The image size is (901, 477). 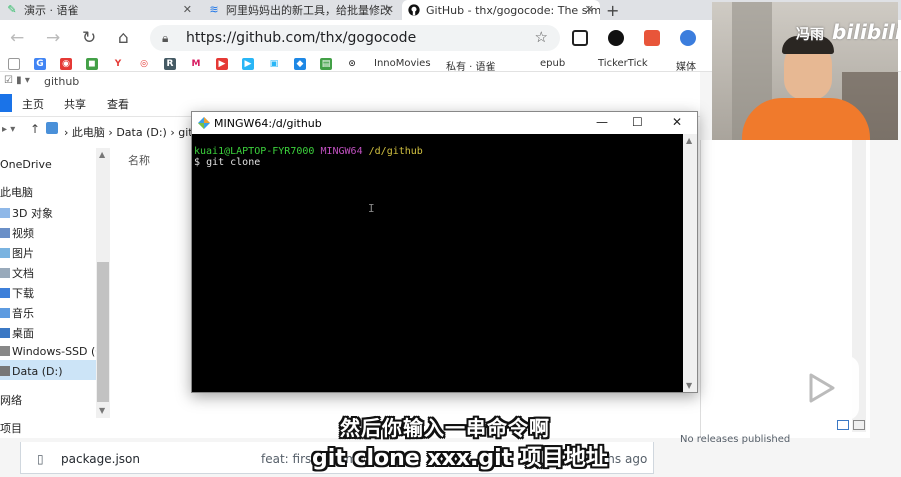 What do you see at coordinates (735, 439) in the screenshot?
I see `no-releases-text: No releases published` at bounding box center [735, 439].